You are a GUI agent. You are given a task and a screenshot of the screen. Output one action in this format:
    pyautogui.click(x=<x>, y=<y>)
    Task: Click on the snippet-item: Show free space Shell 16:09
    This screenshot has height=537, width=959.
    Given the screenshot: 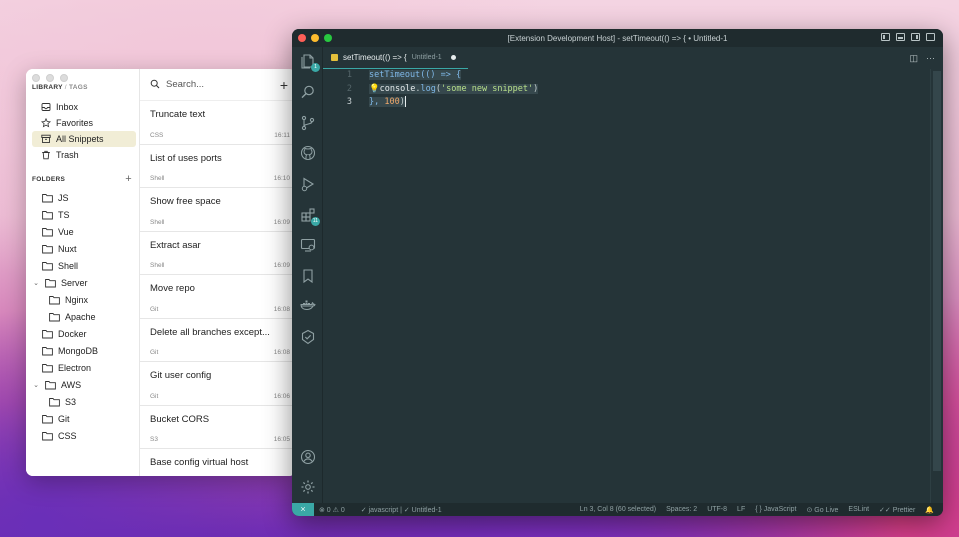 What is the action you would take?
    pyautogui.click(x=218, y=210)
    